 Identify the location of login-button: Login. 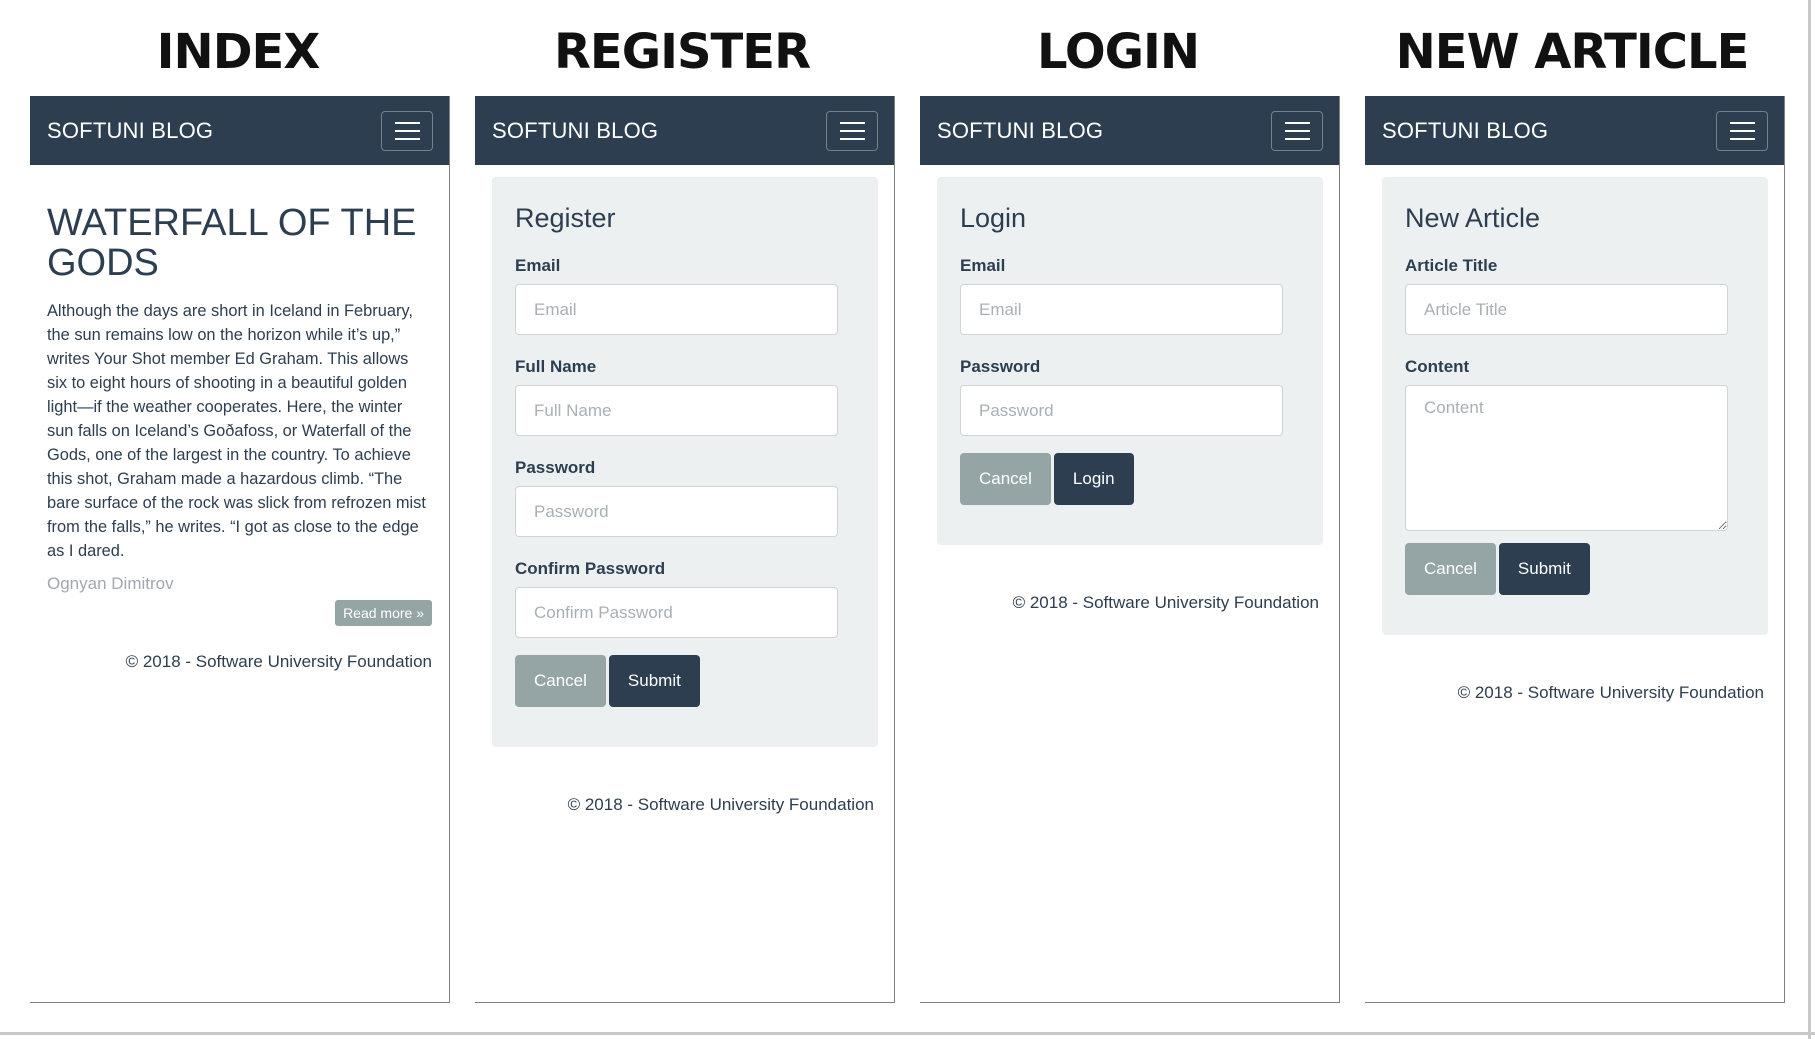
(1093, 479).